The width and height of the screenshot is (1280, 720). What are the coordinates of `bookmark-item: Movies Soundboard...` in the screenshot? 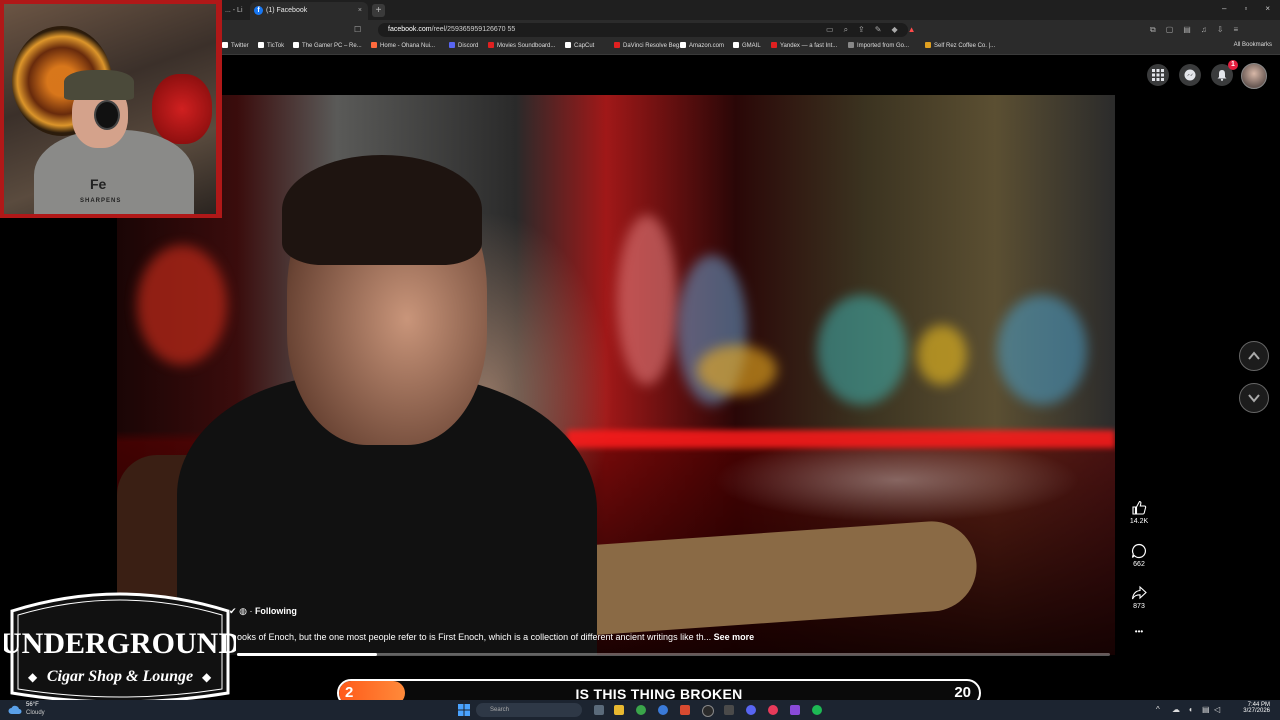 It's located at (521, 45).